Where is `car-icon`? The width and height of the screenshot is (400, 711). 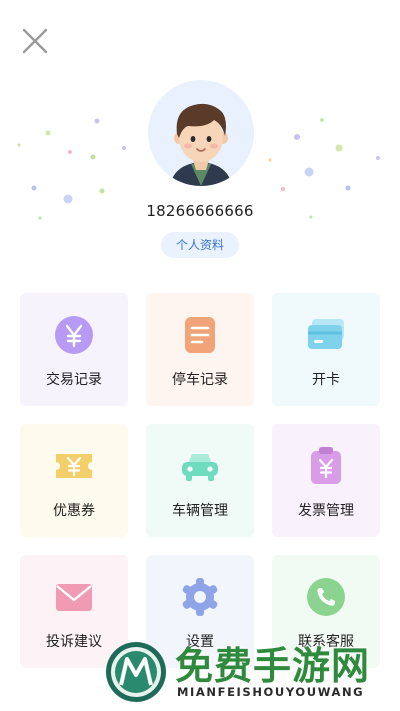
car-icon is located at coordinates (200, 467).